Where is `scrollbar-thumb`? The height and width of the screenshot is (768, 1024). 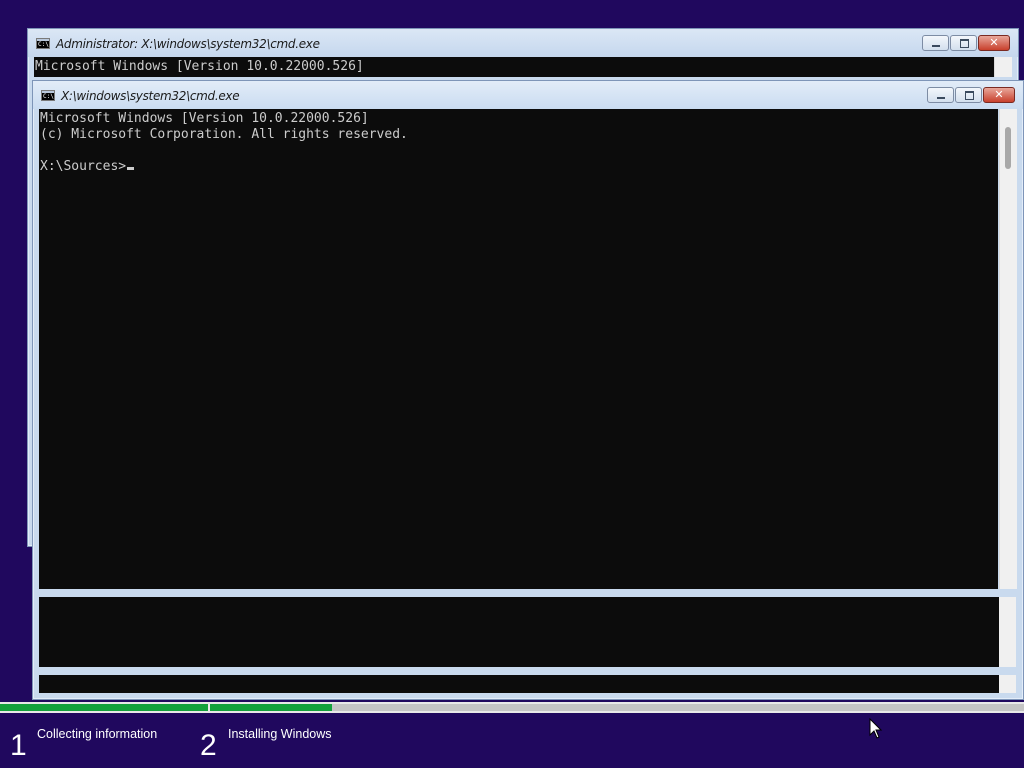 scrollbar-thumb is located at coordinates (1008, 148).